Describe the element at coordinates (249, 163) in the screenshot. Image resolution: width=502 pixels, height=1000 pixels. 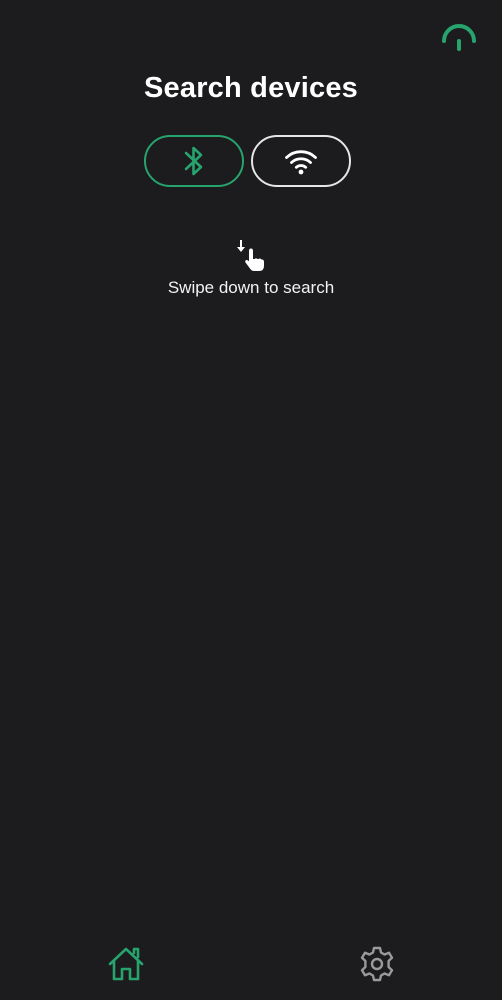
I see `connection-type-toggle` at that location.